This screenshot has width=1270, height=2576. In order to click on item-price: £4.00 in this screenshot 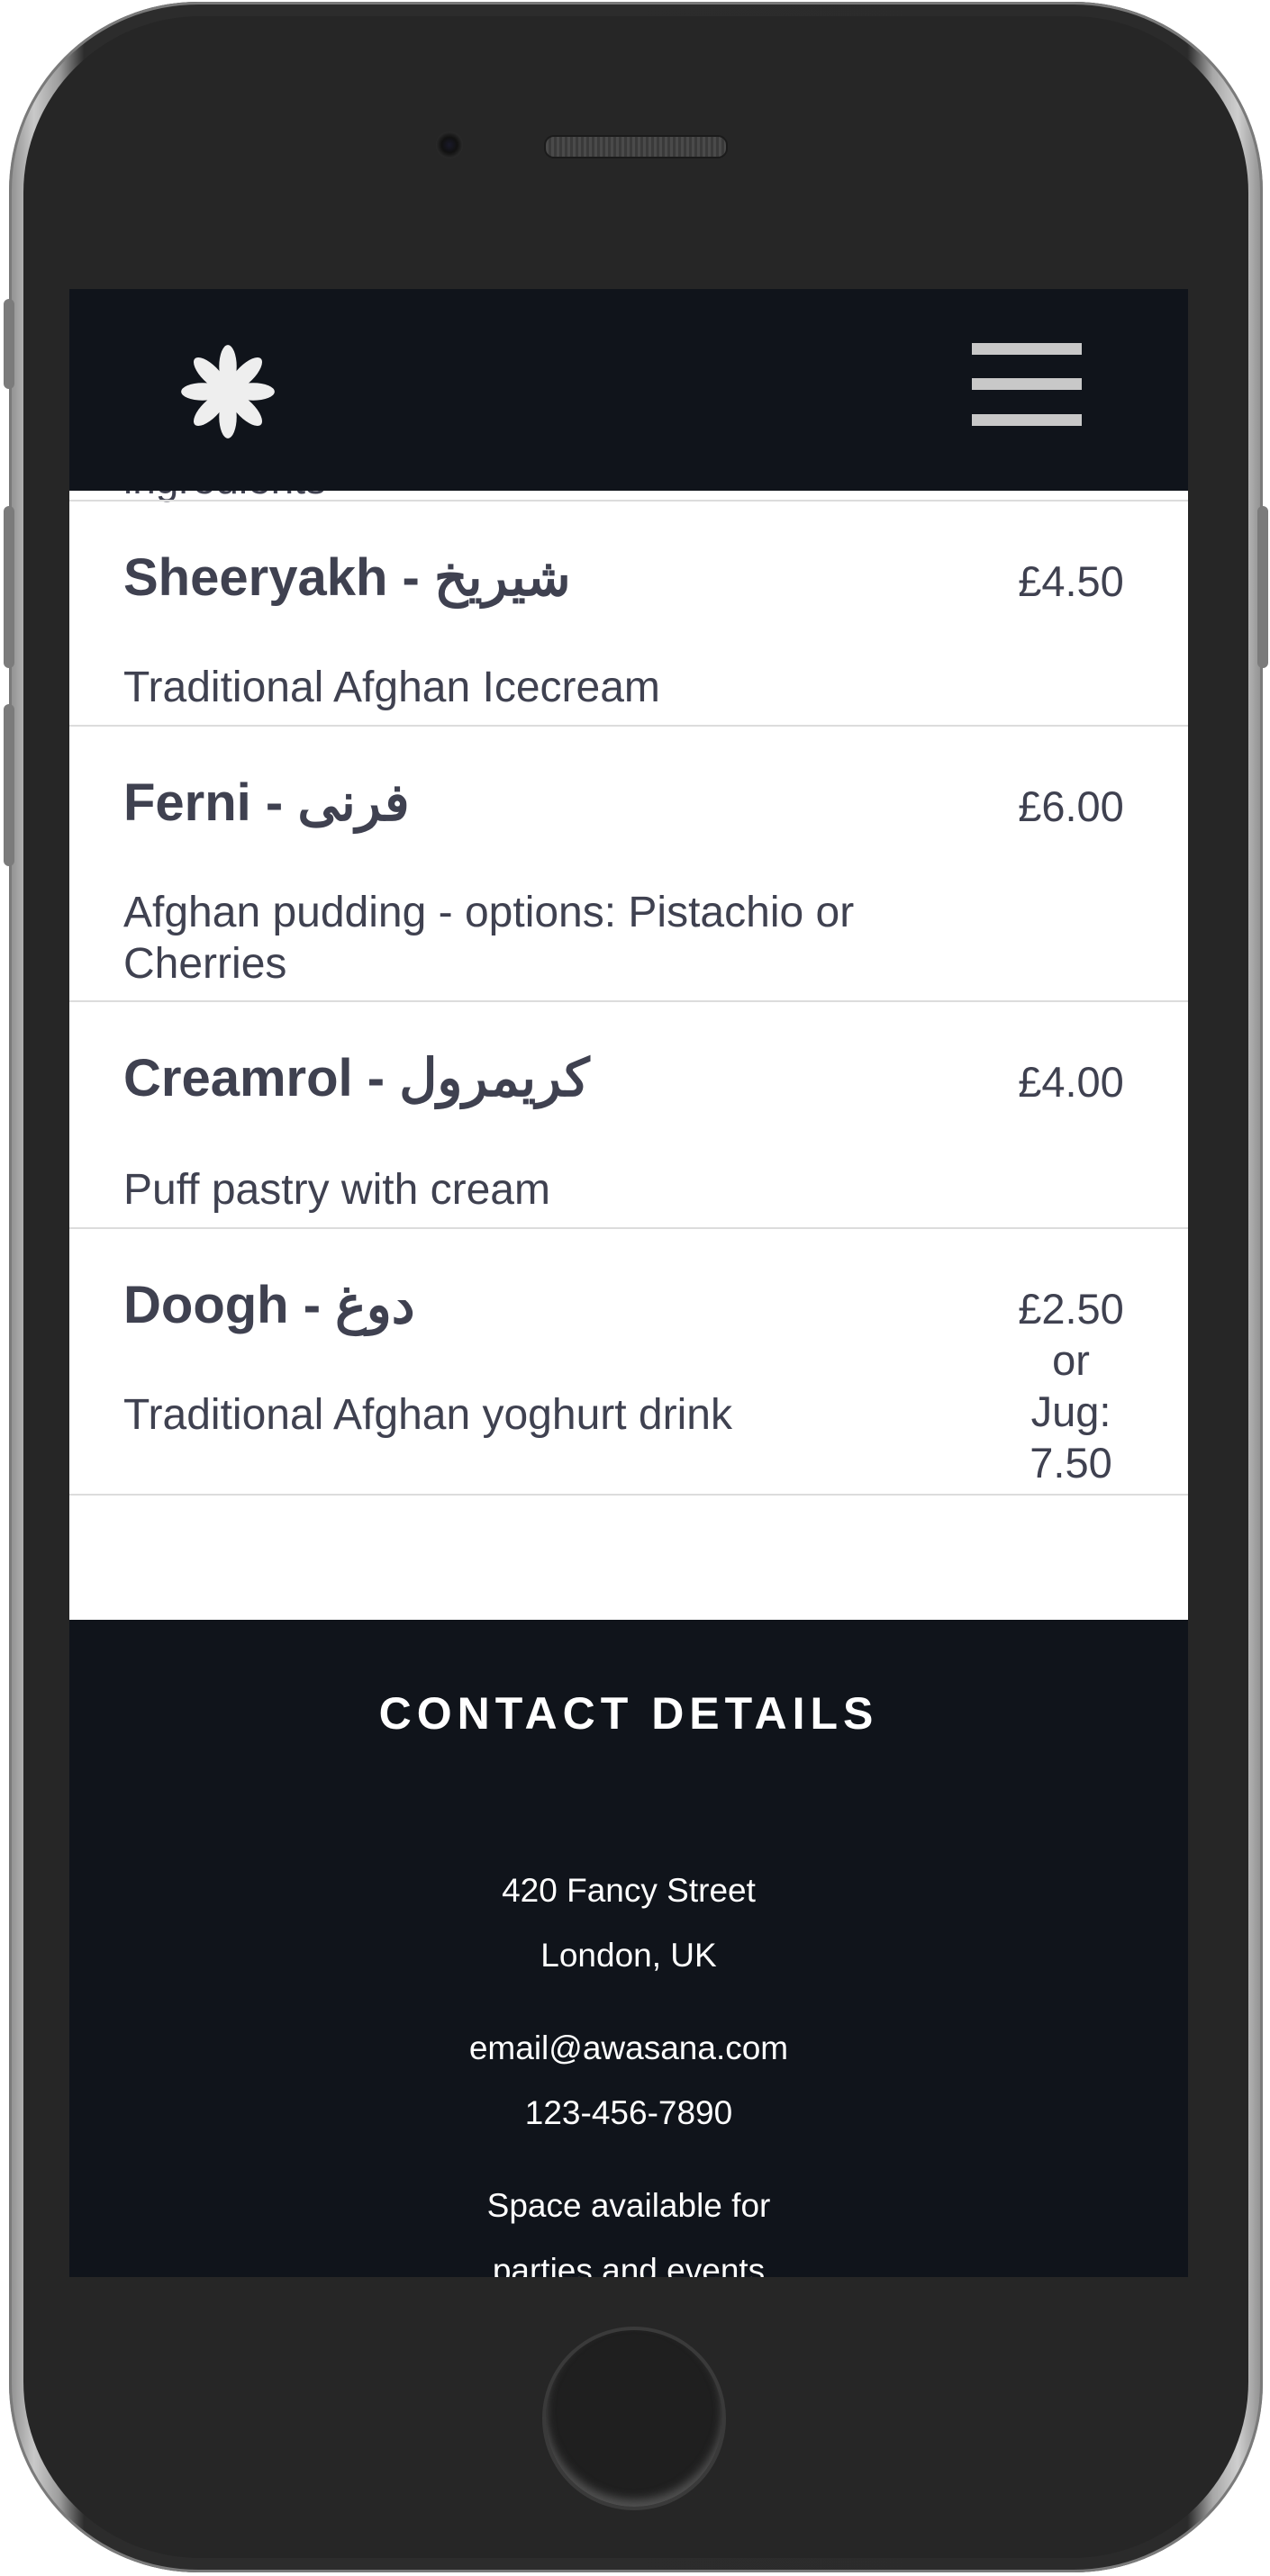, I will do `click(1071, 1082)`.